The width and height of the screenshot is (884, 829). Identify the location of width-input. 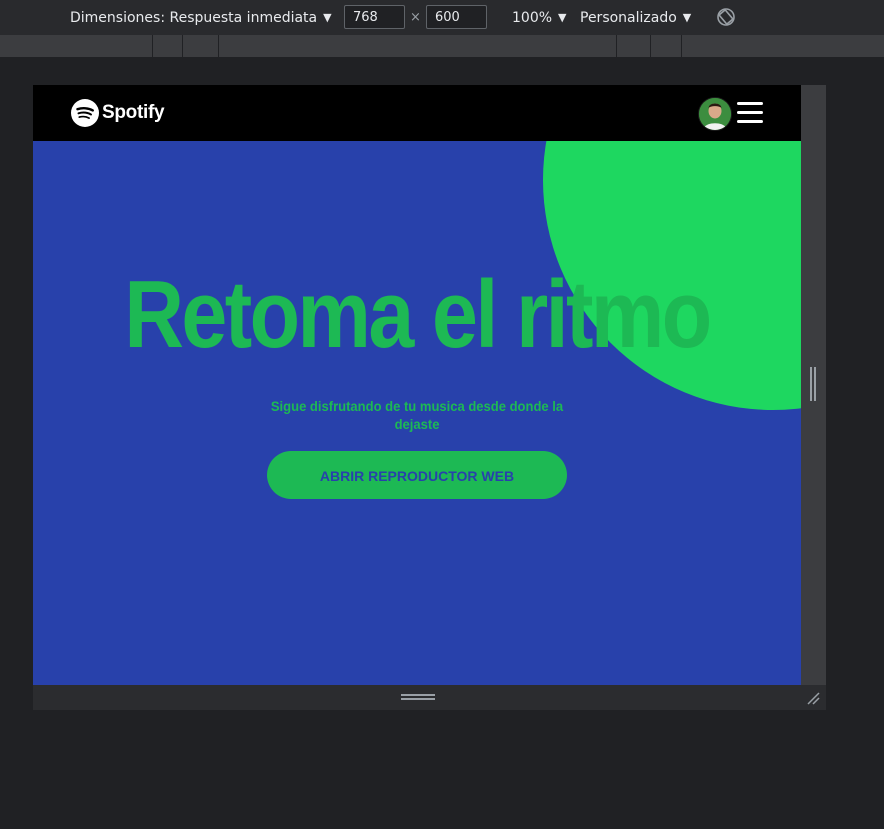
(374, 17).